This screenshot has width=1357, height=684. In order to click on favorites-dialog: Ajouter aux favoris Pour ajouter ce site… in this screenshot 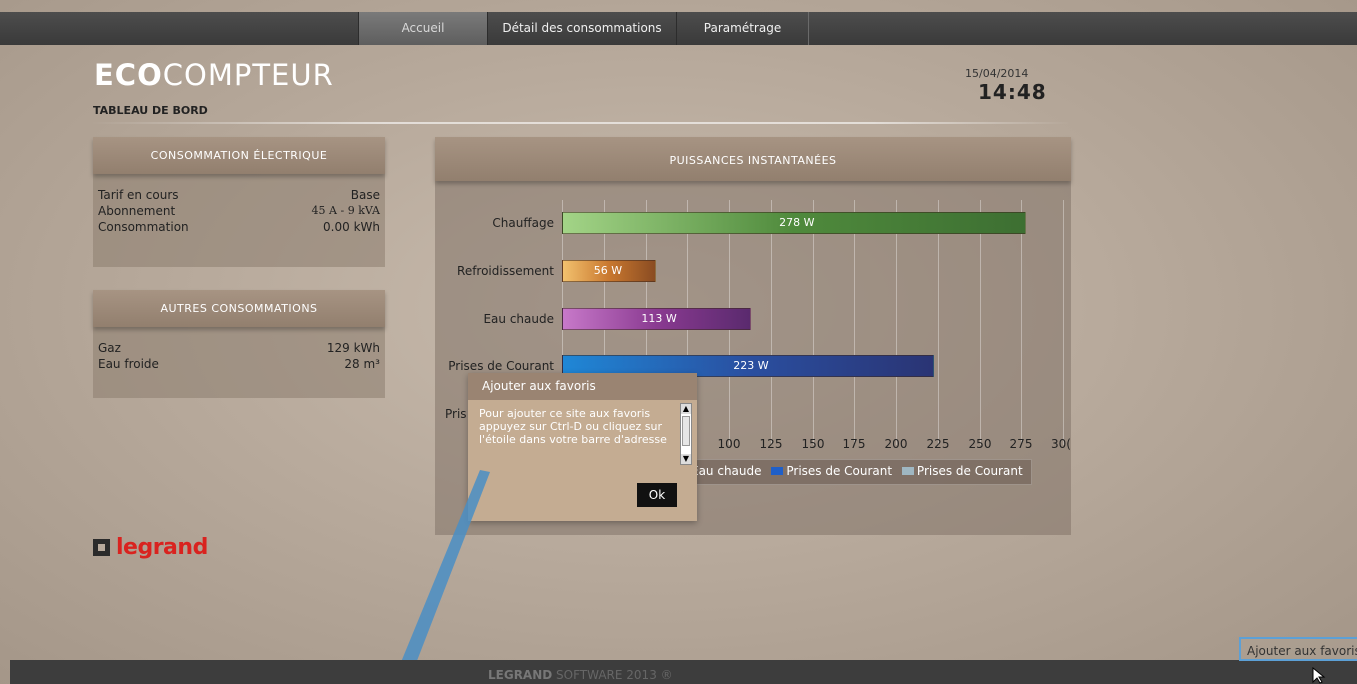, I will do `click(582, 447)`.